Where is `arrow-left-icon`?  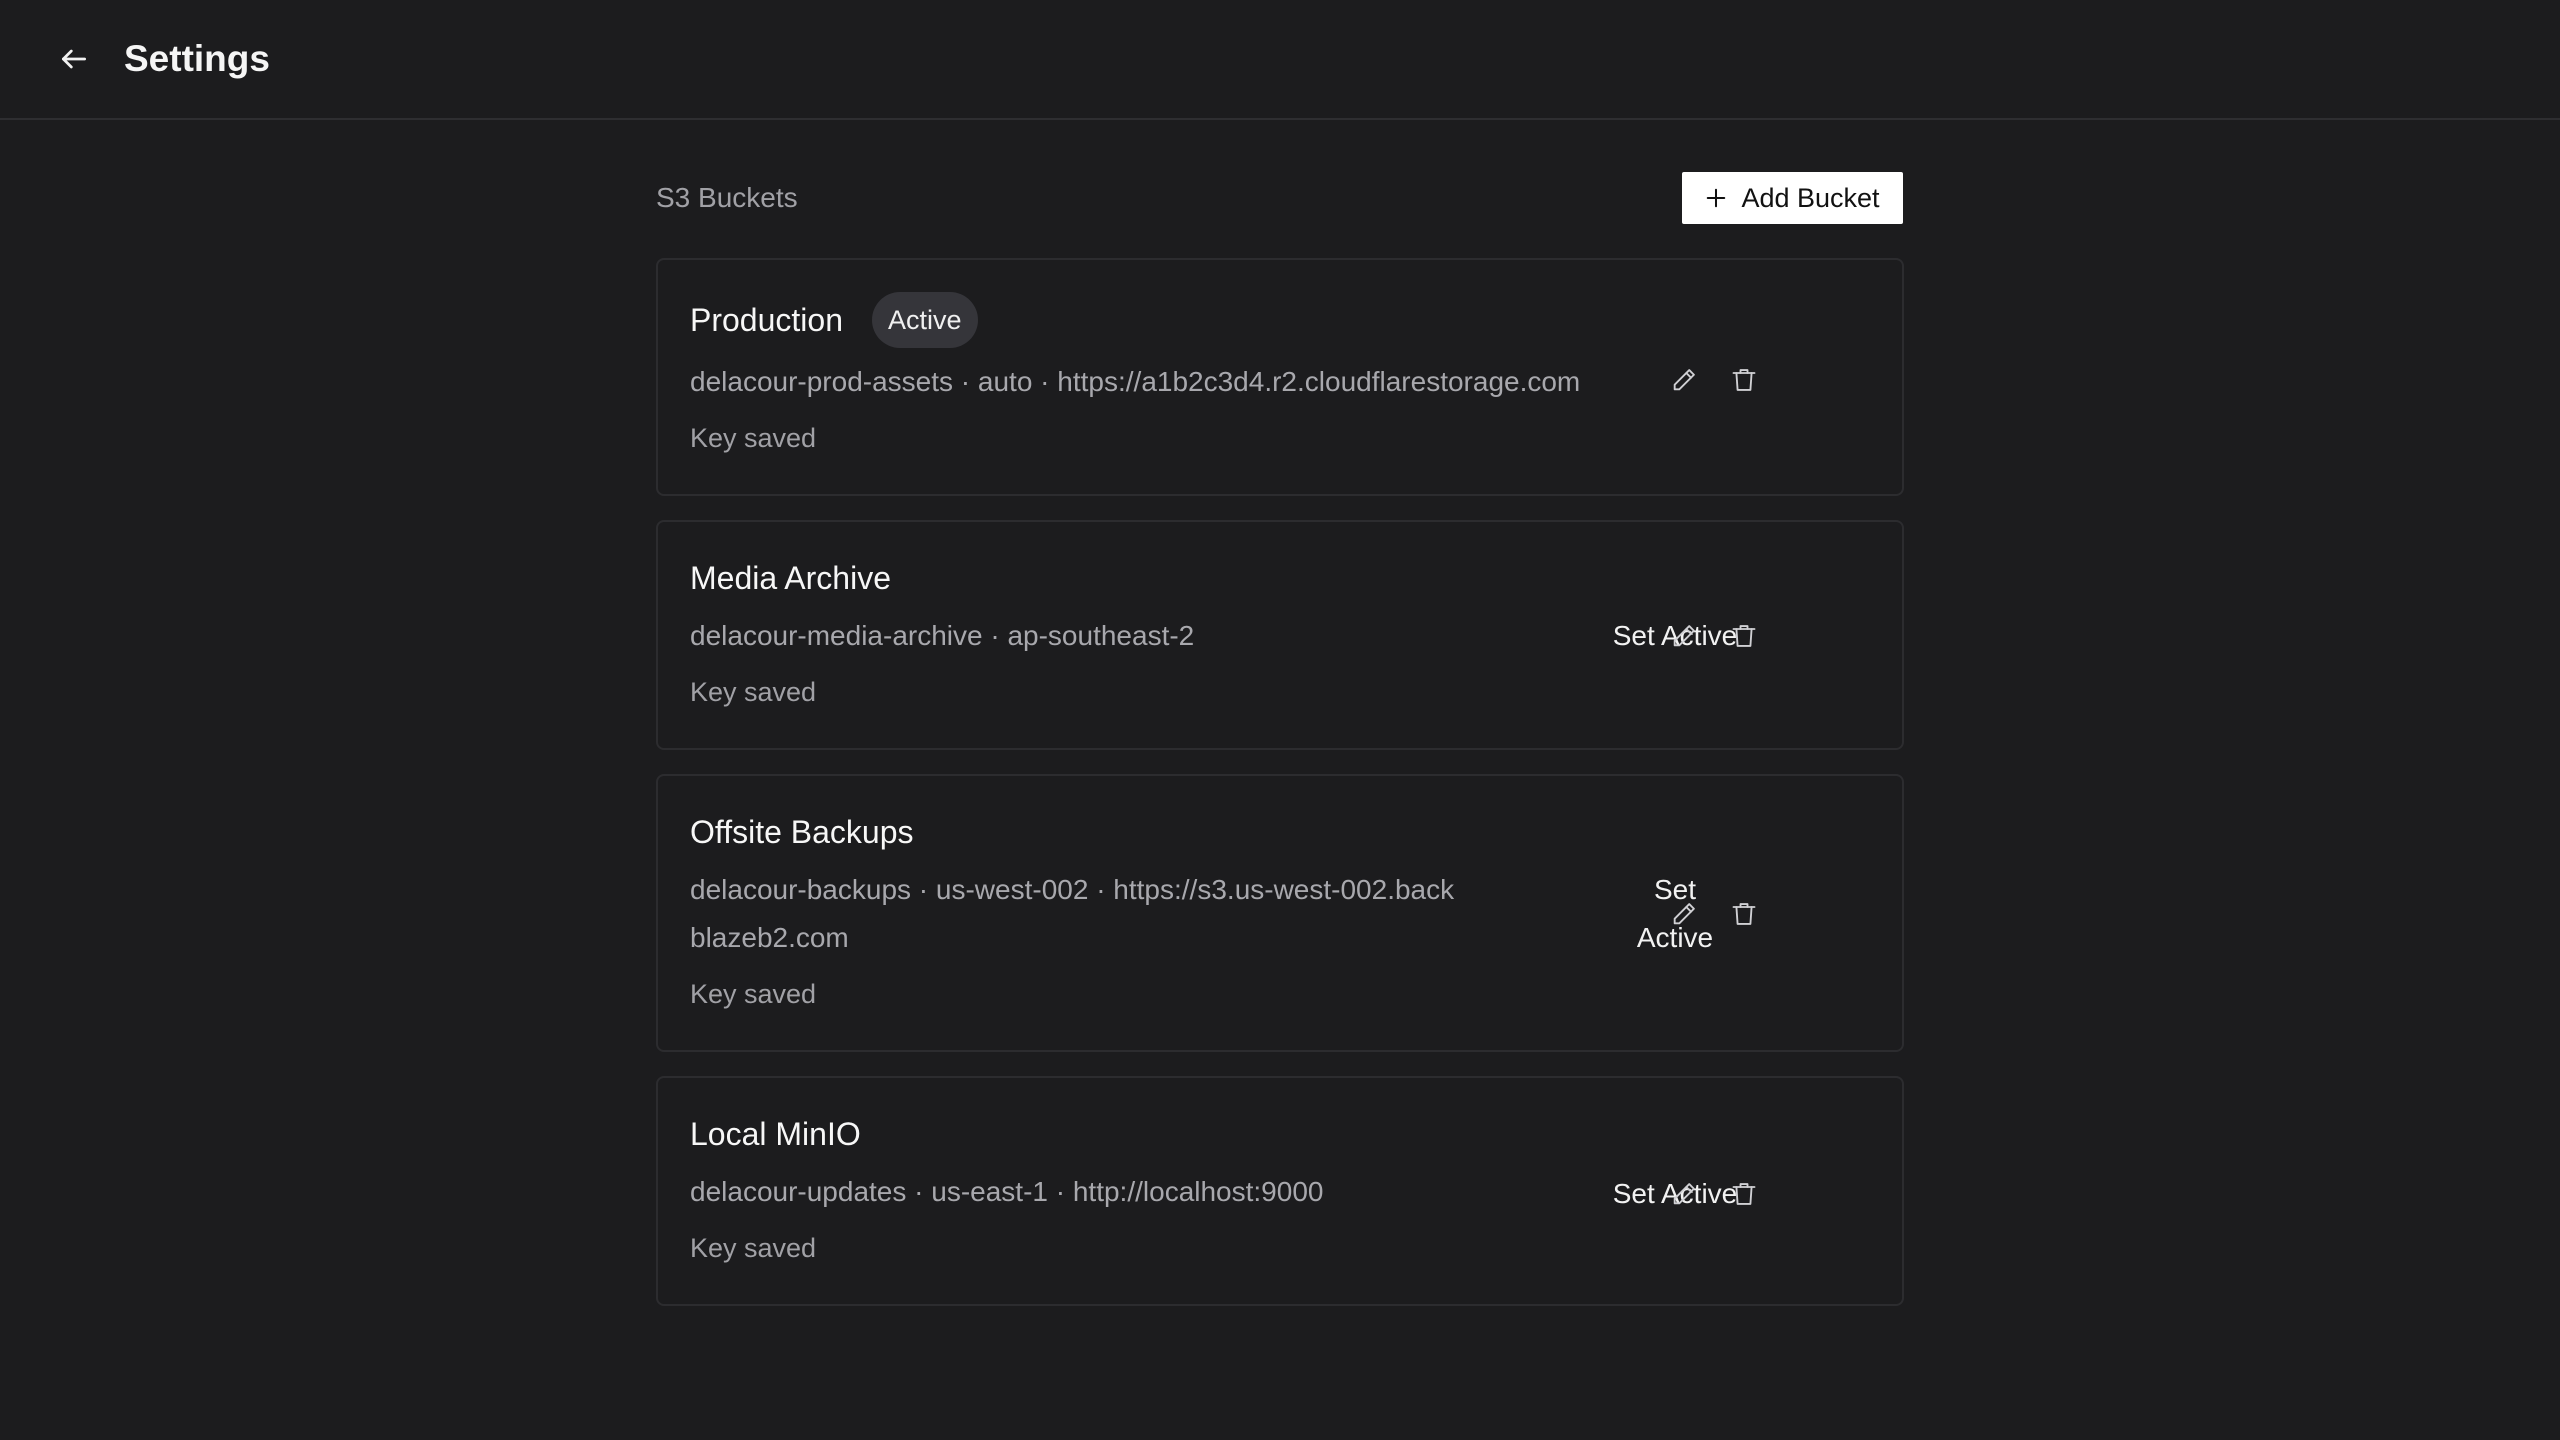
arrow-left-icon is located at coordinates (74, 59).